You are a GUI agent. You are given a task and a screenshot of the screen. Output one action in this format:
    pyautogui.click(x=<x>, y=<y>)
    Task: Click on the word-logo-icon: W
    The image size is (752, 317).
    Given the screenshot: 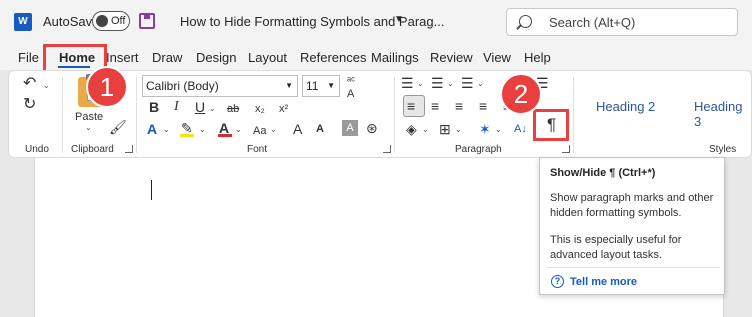 What is the action you would take?
    pyautogui.click(x=23, y=22)
    